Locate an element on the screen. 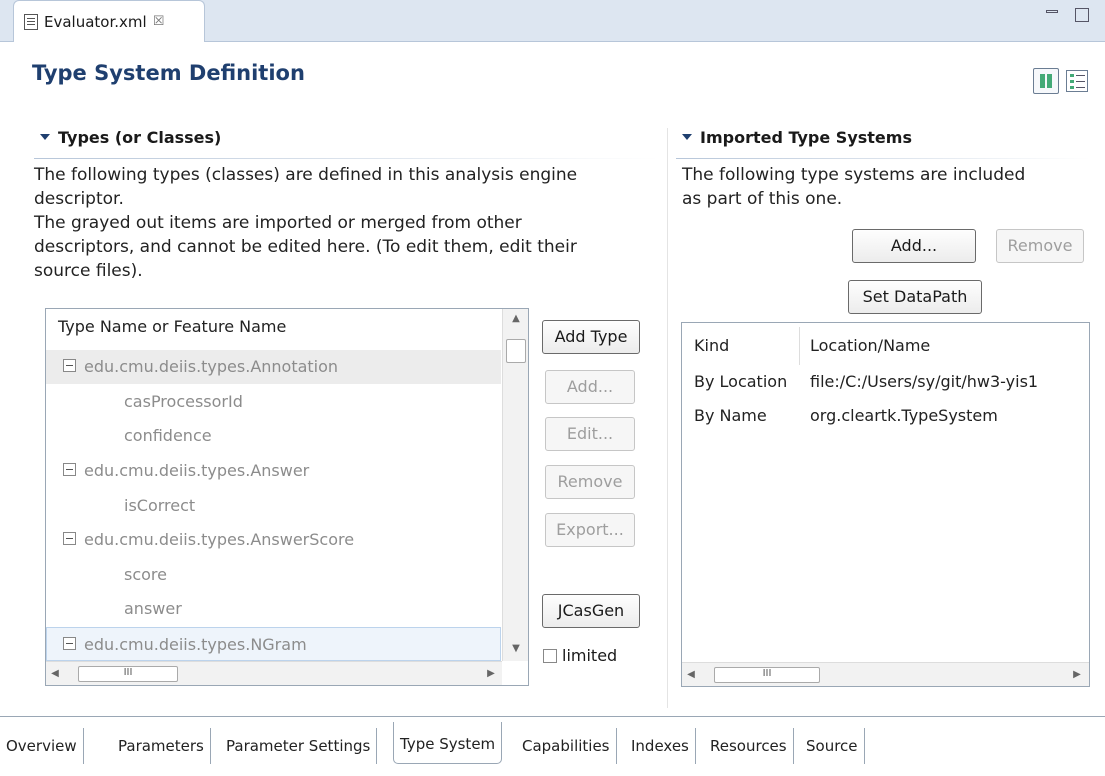  tree-horizontal-scrollbar: ◀ III ▶ is located at coordinates (274, 673).